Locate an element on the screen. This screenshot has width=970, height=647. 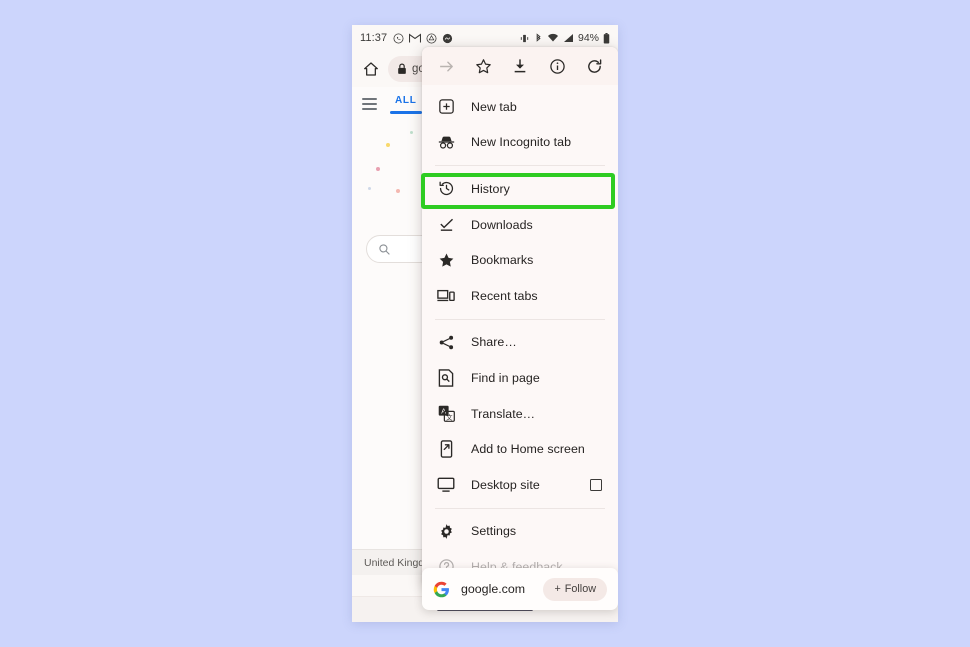
drive-icon is located at coordinates (431, 38).